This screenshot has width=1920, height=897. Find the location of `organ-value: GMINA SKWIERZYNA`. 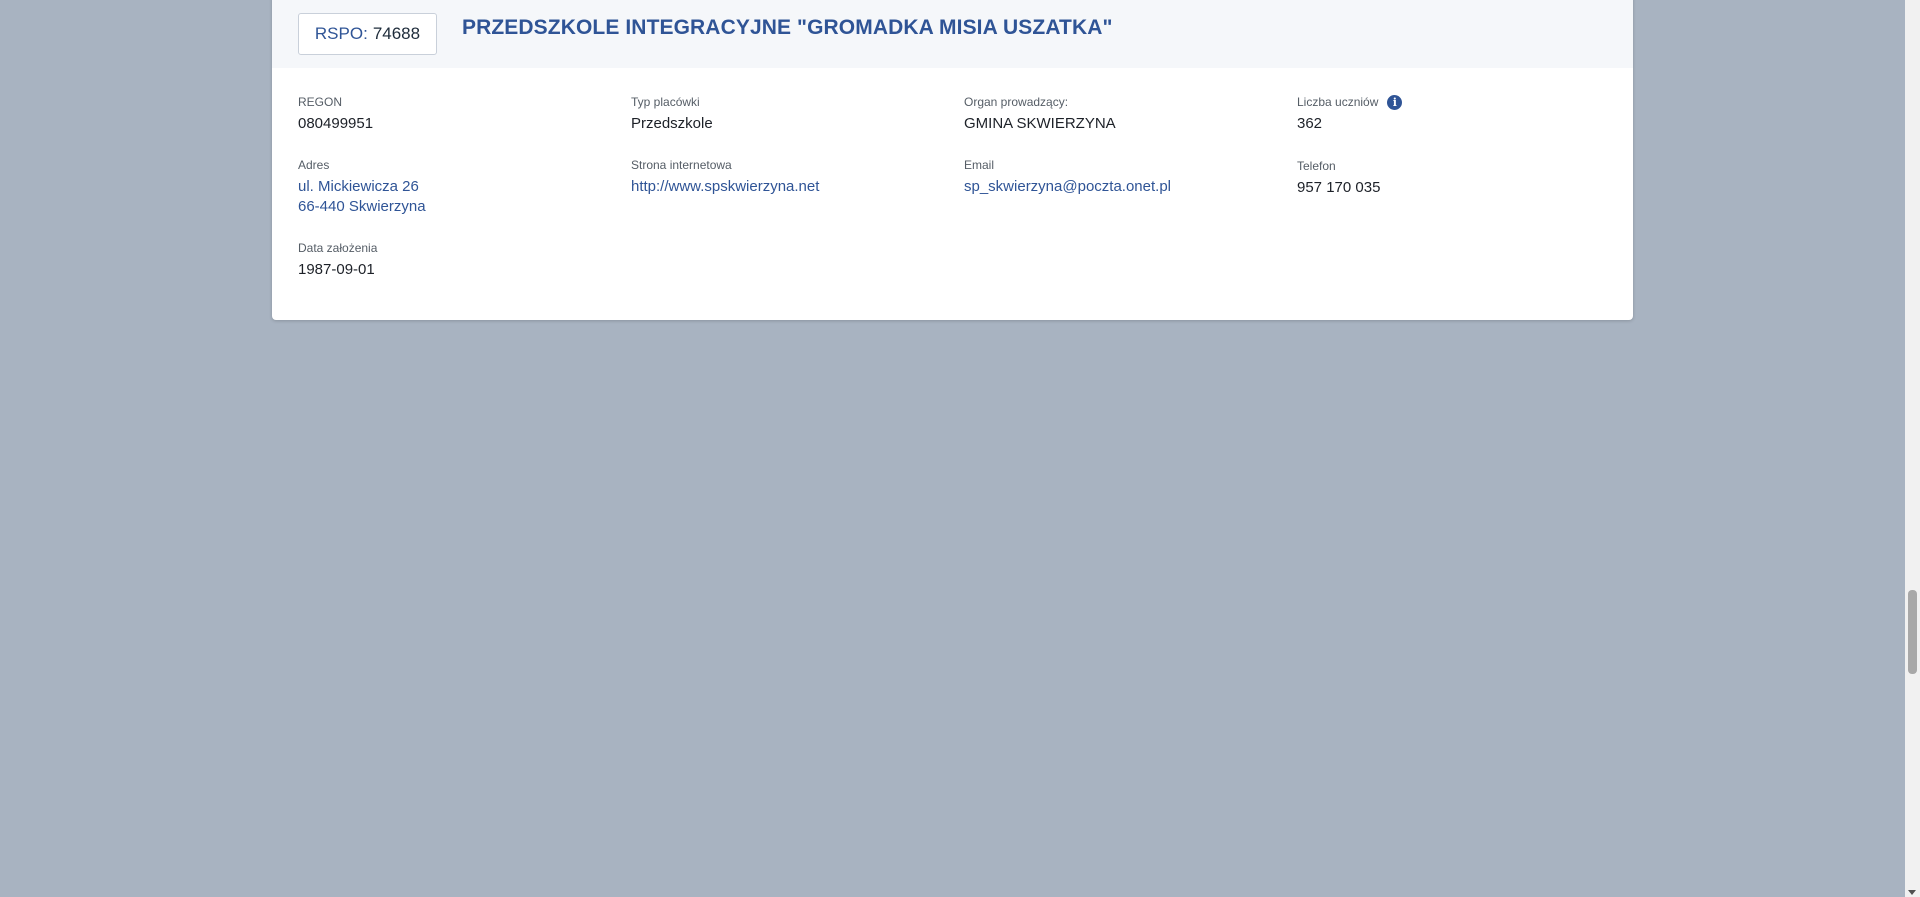

organ-value: GMINA SKWIERZYNA is located at coordinates (1040, 123).